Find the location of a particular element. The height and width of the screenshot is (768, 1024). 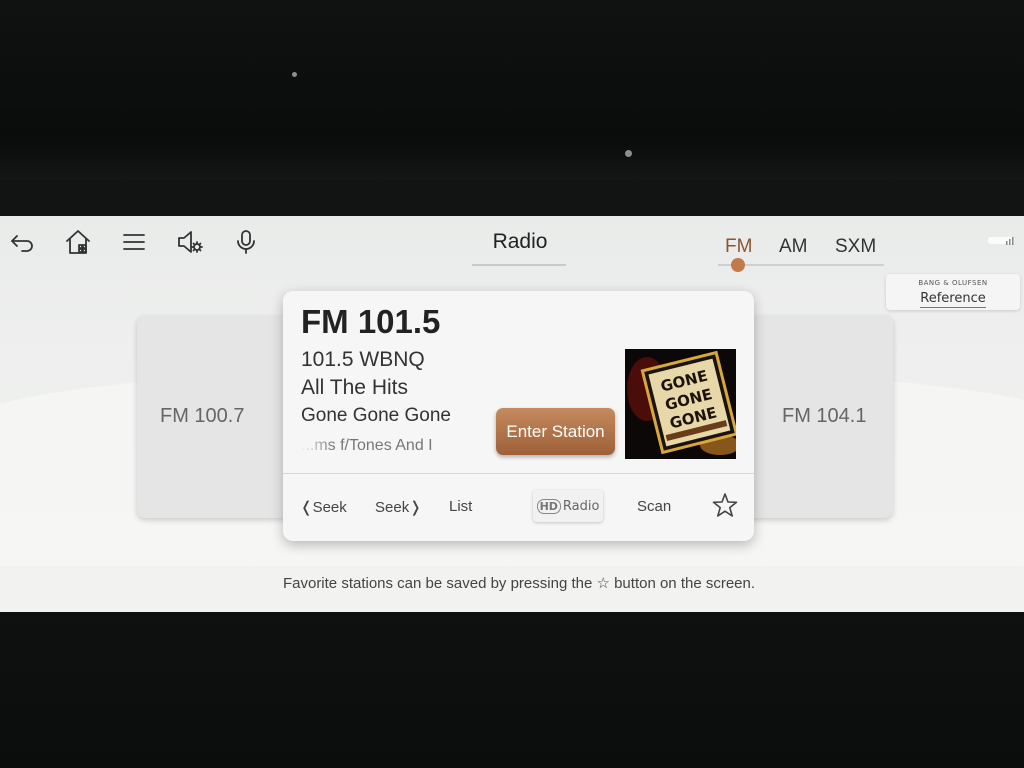

sound-settings-button is located at coordinates (190, 242).